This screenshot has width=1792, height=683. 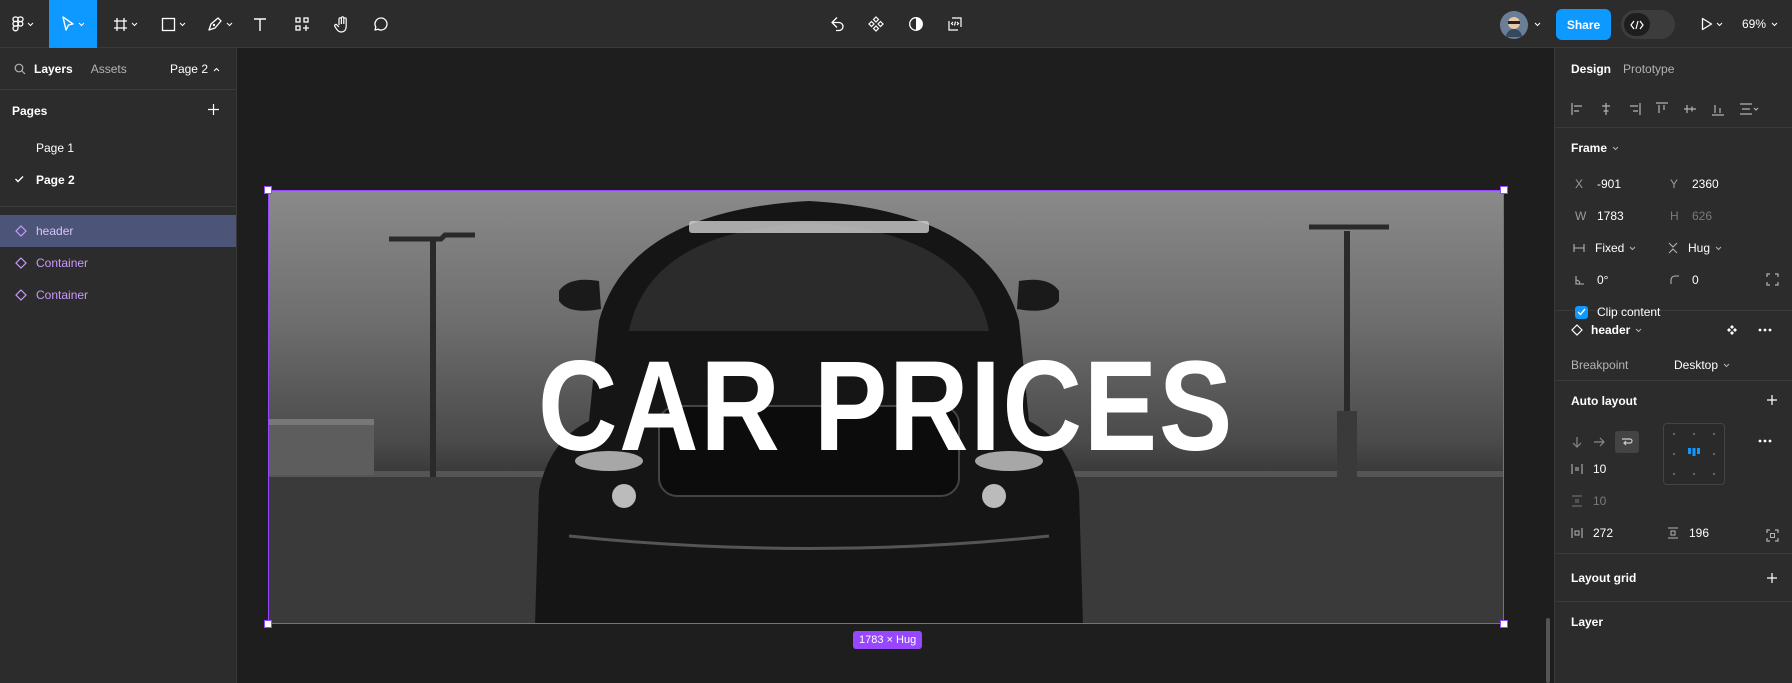 I want to click on rotation-field: 0°, so click(x=1591, y=280).